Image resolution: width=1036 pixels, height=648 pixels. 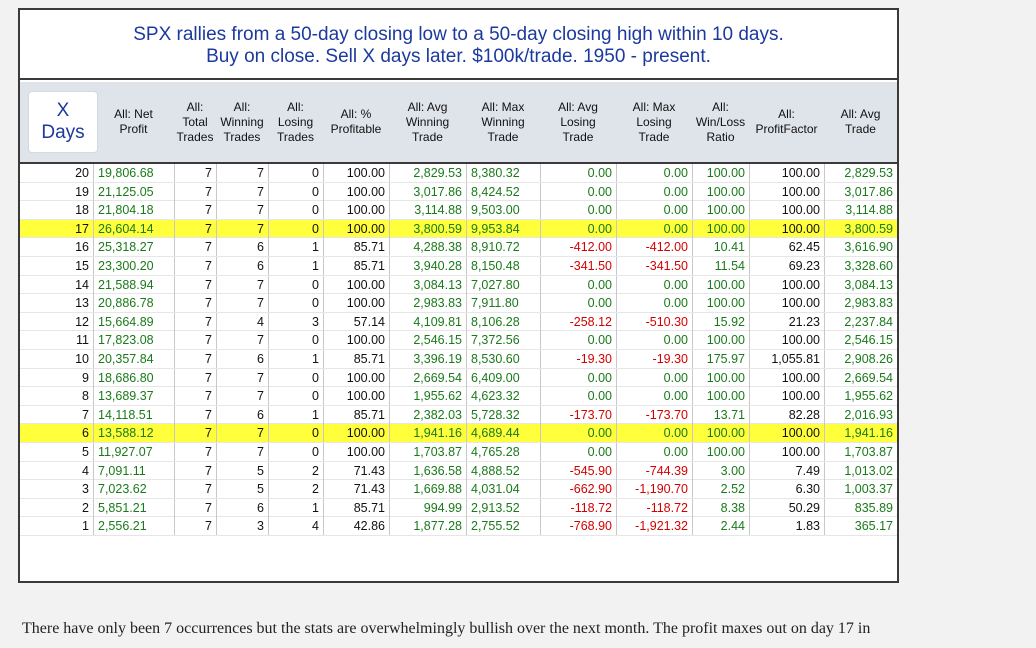 I want to click on net-profit-cell: 13,689.37, so click(x=133, y=396).